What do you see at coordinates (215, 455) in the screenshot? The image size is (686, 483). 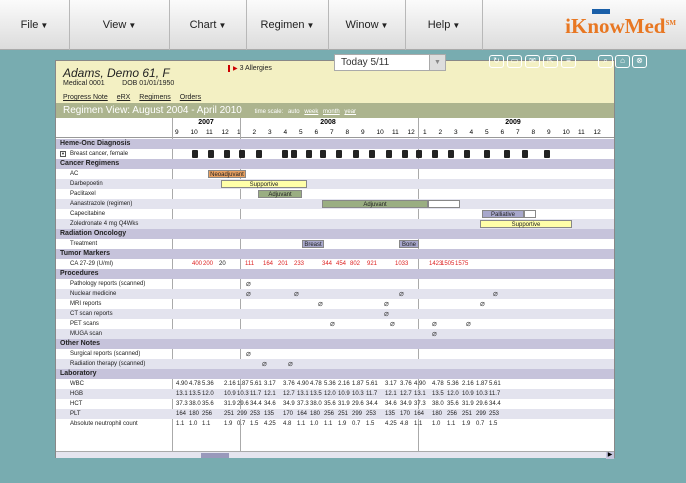 I see `scroll-thumb` at bounding box center [215, 455].